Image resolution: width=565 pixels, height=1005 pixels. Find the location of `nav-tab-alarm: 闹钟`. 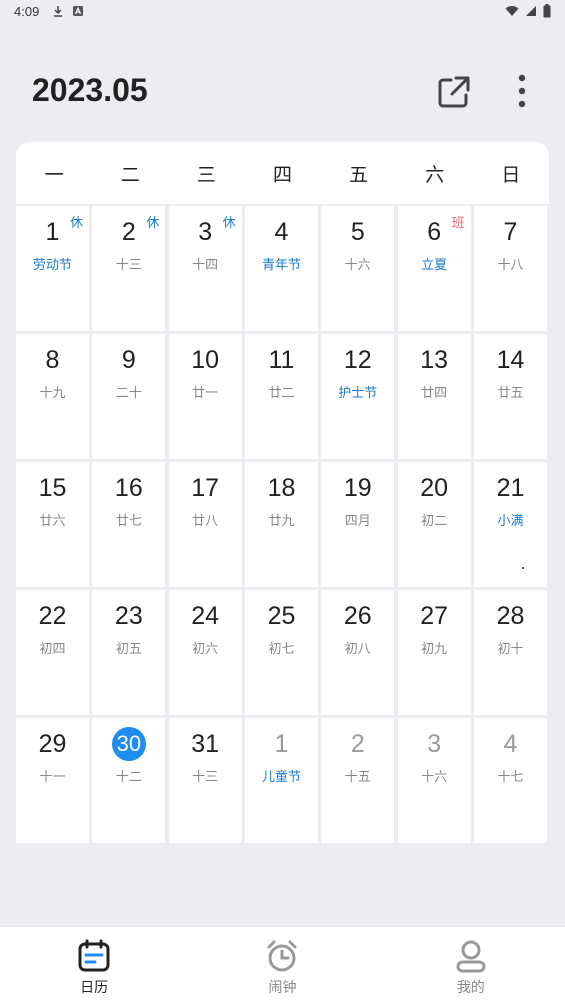

nav-tab-alarm: 闹钟 is located at coordinates (282, 966).